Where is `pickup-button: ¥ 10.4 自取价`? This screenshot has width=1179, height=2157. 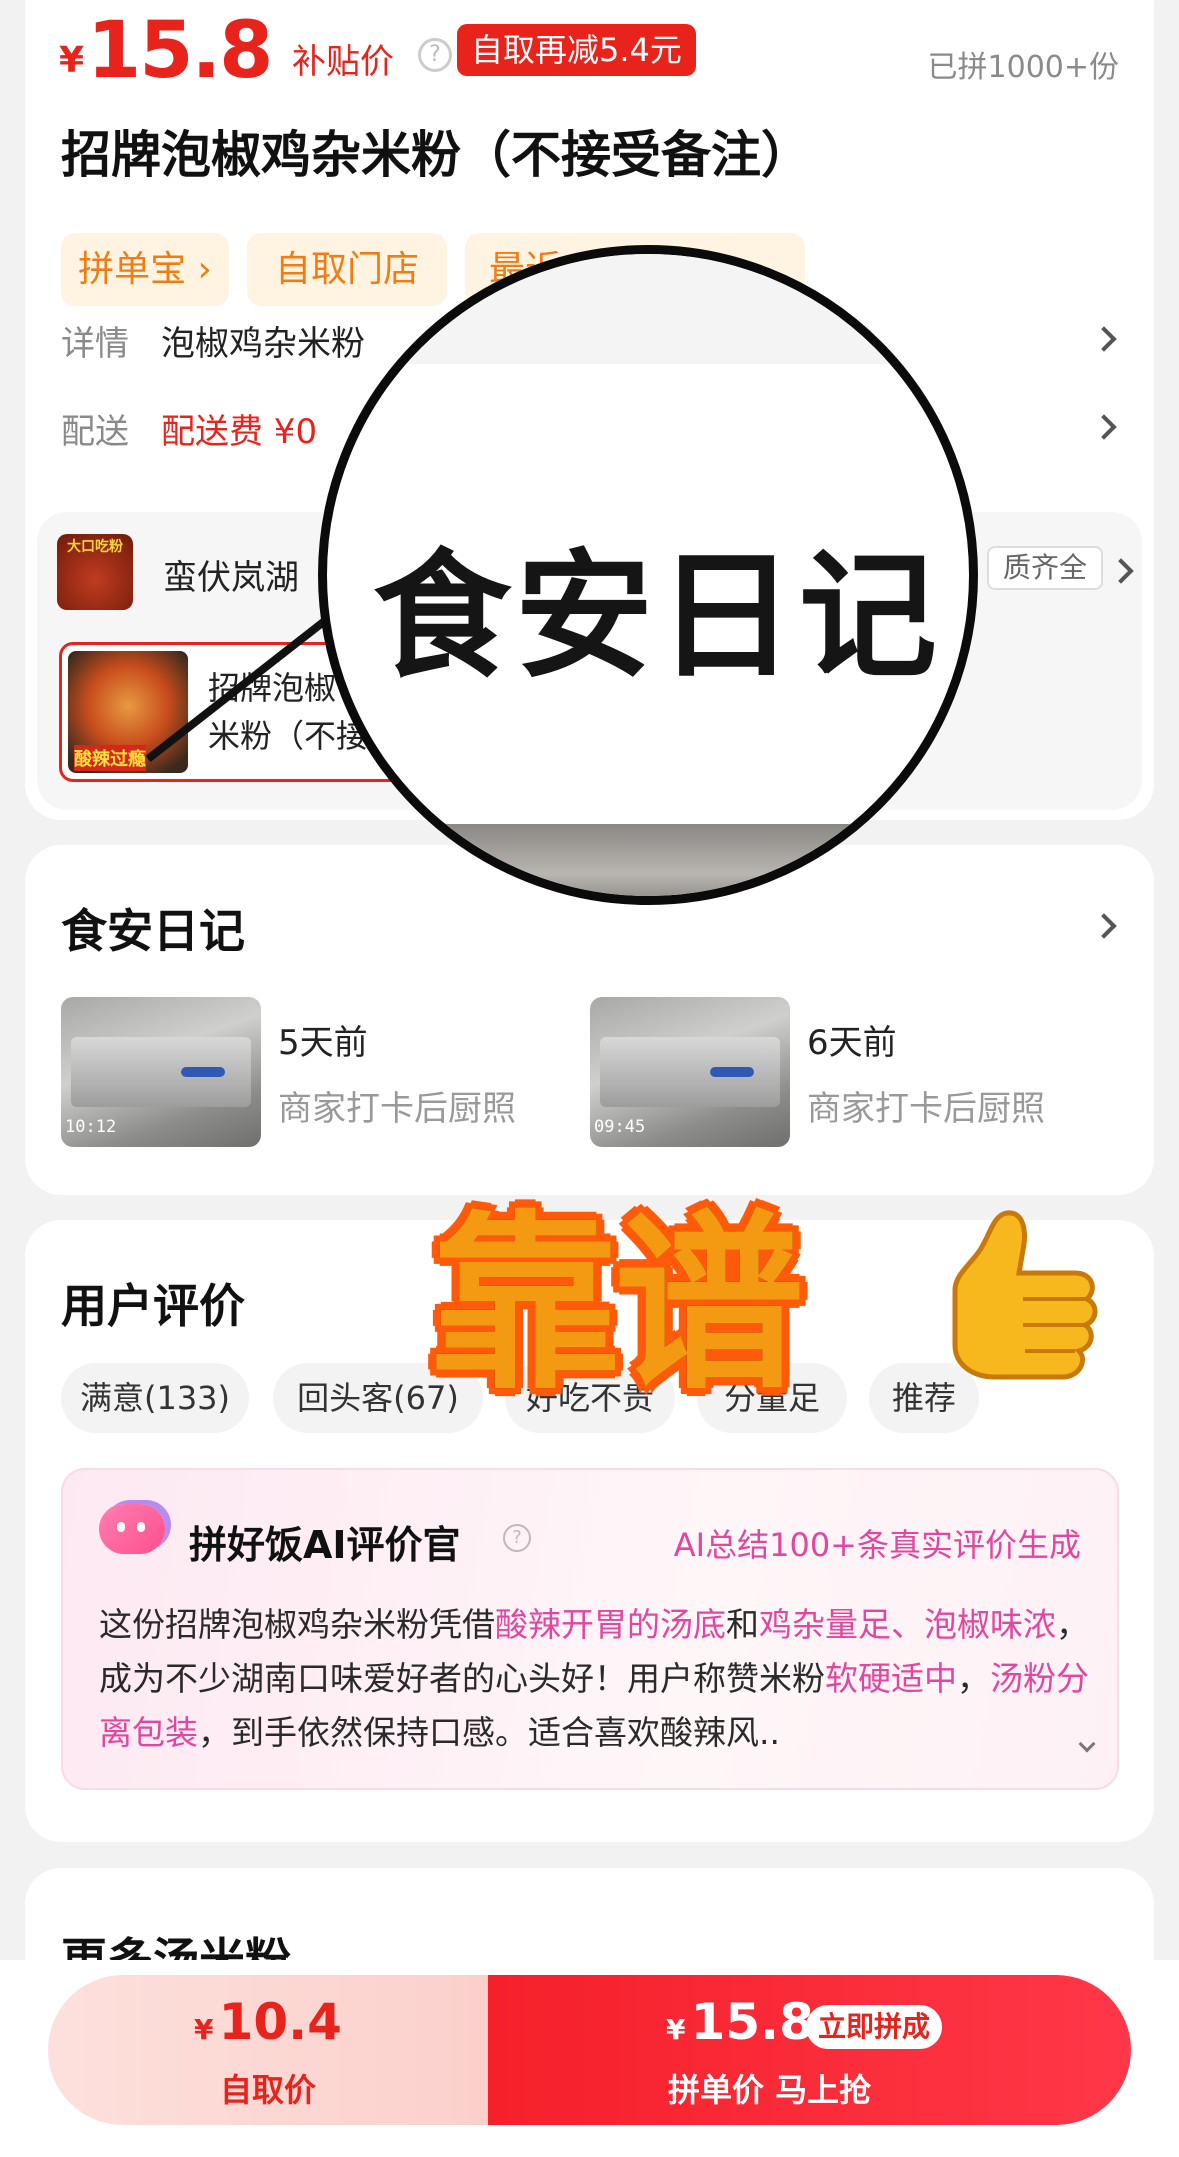
pickup-button: ¥ 10.4 自取价 is located at coordinates (268, 2050).